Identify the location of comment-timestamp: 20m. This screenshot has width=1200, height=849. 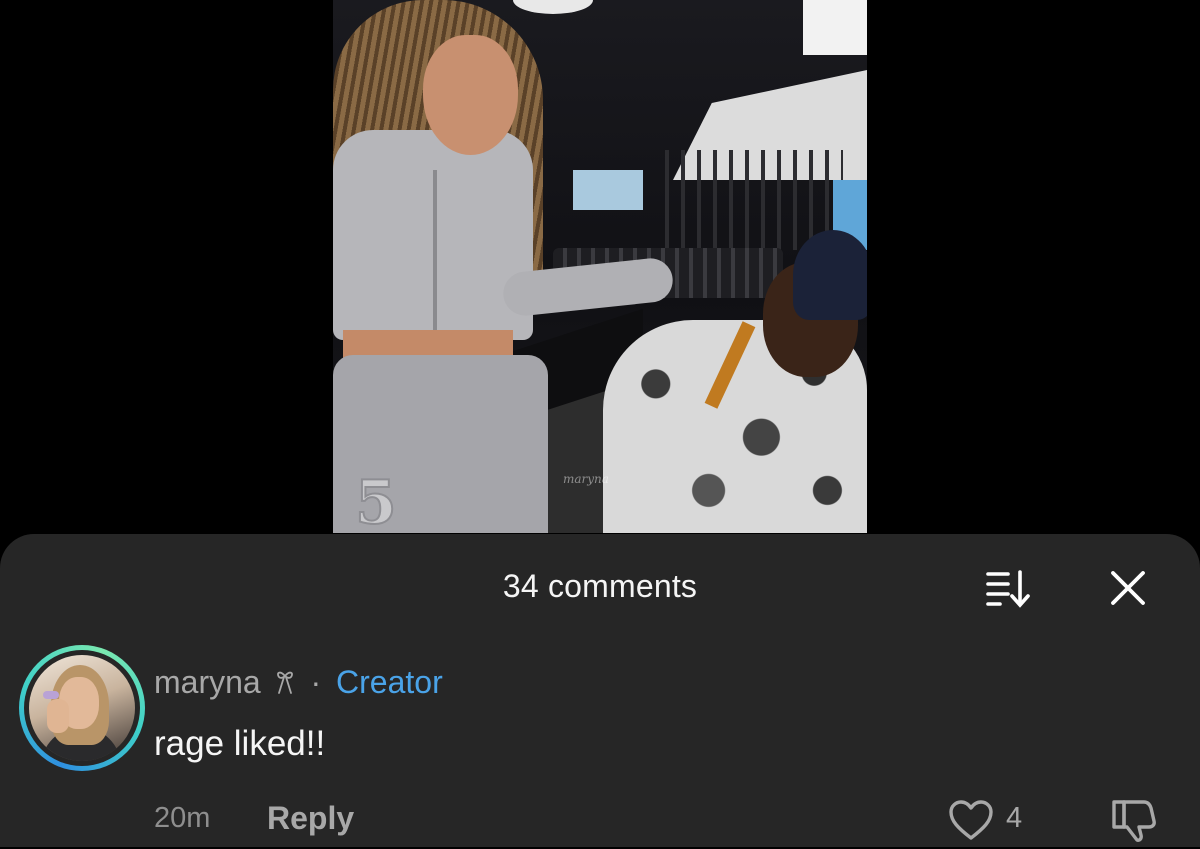
(182, 818).